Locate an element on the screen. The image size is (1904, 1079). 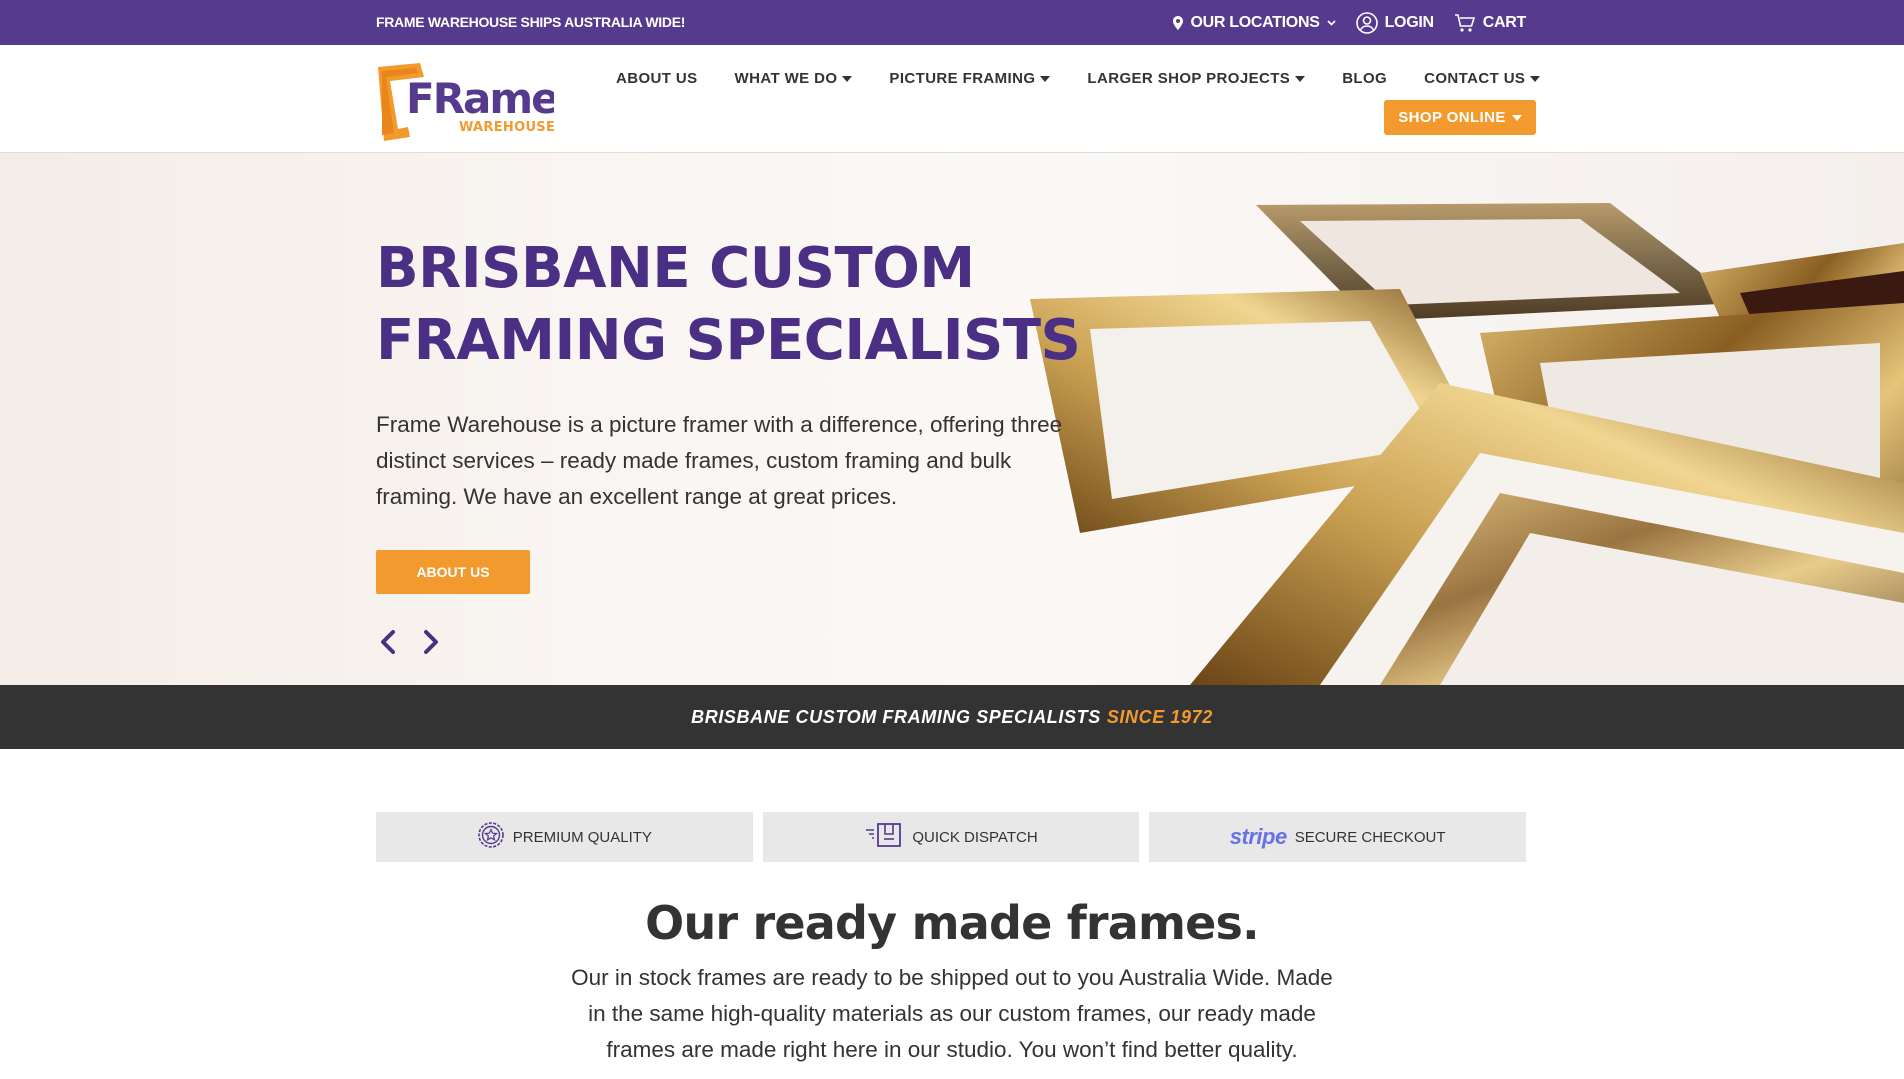
our-locations-label: OUR LOCATIONS is located at coordinates (1255, 22).